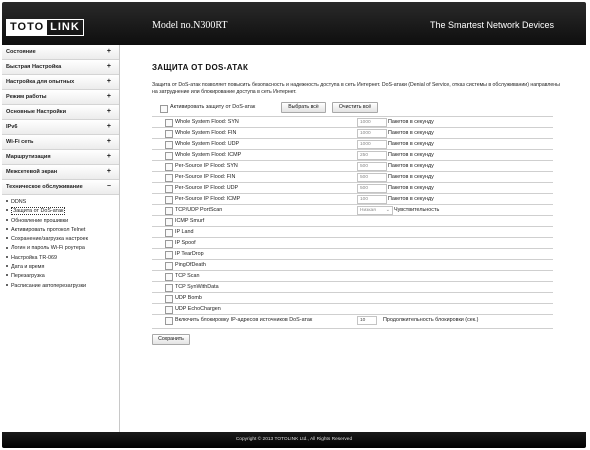 The width and height of the screenshot is (590, 450). I want to click on submenu-item: Настройка TR-069, so click(62, 258).